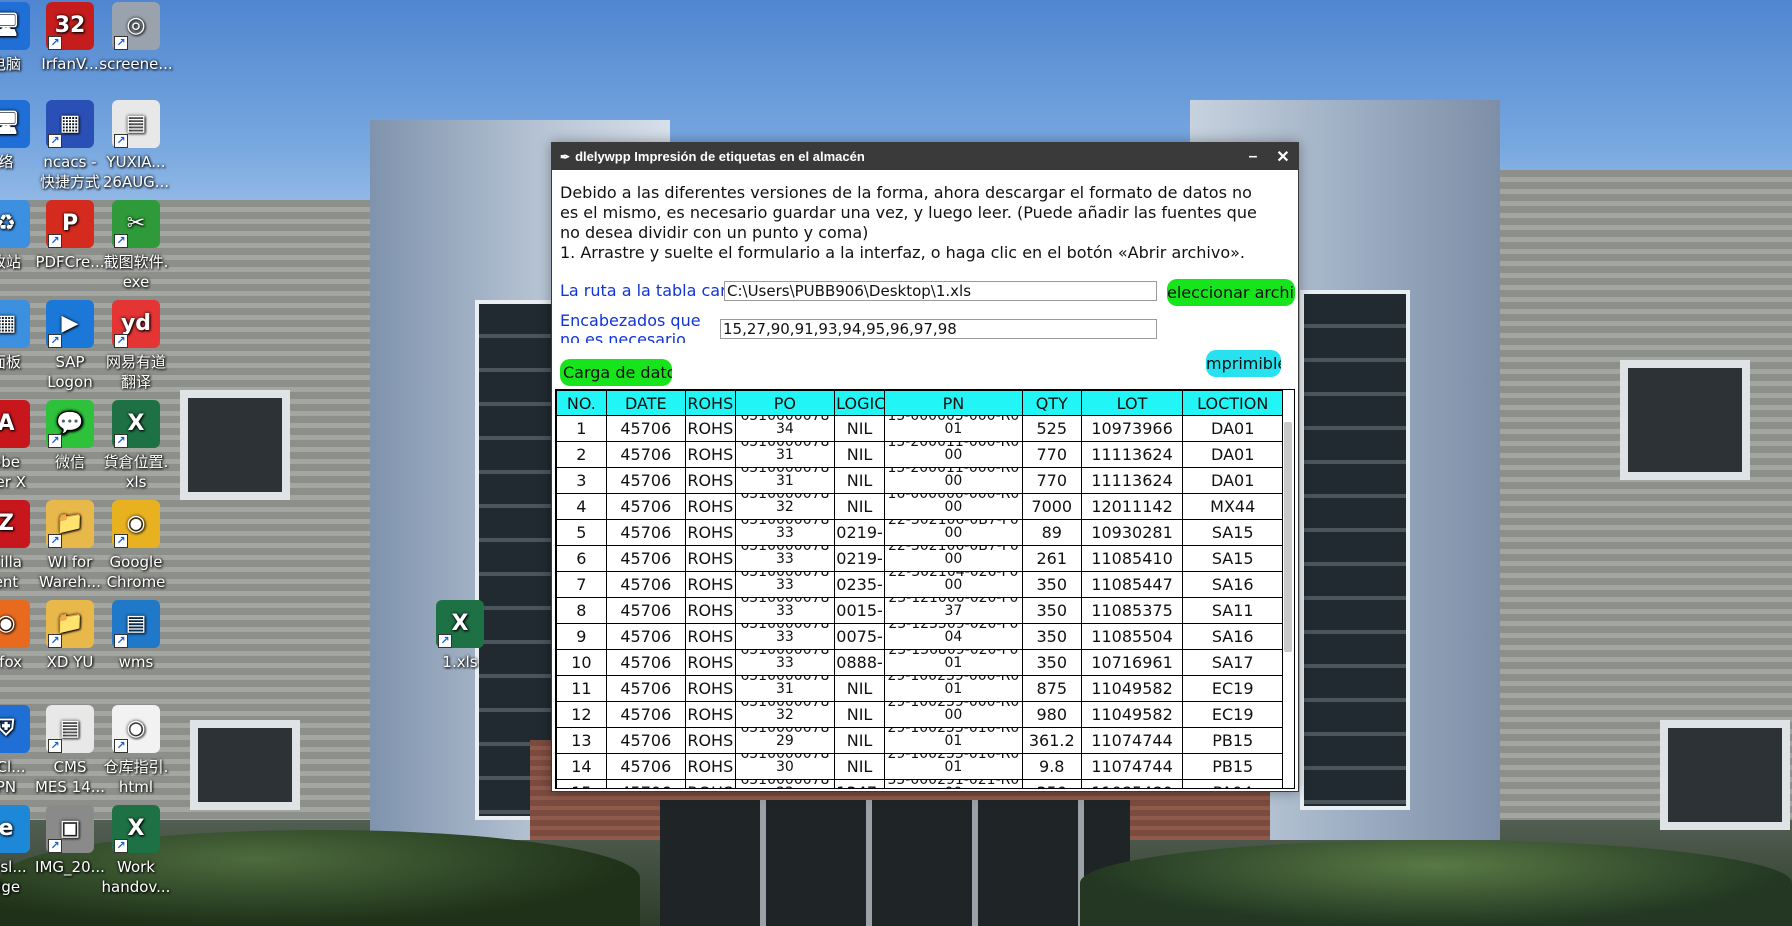  I want to click on table-cell: 350, so click(1051, 783).